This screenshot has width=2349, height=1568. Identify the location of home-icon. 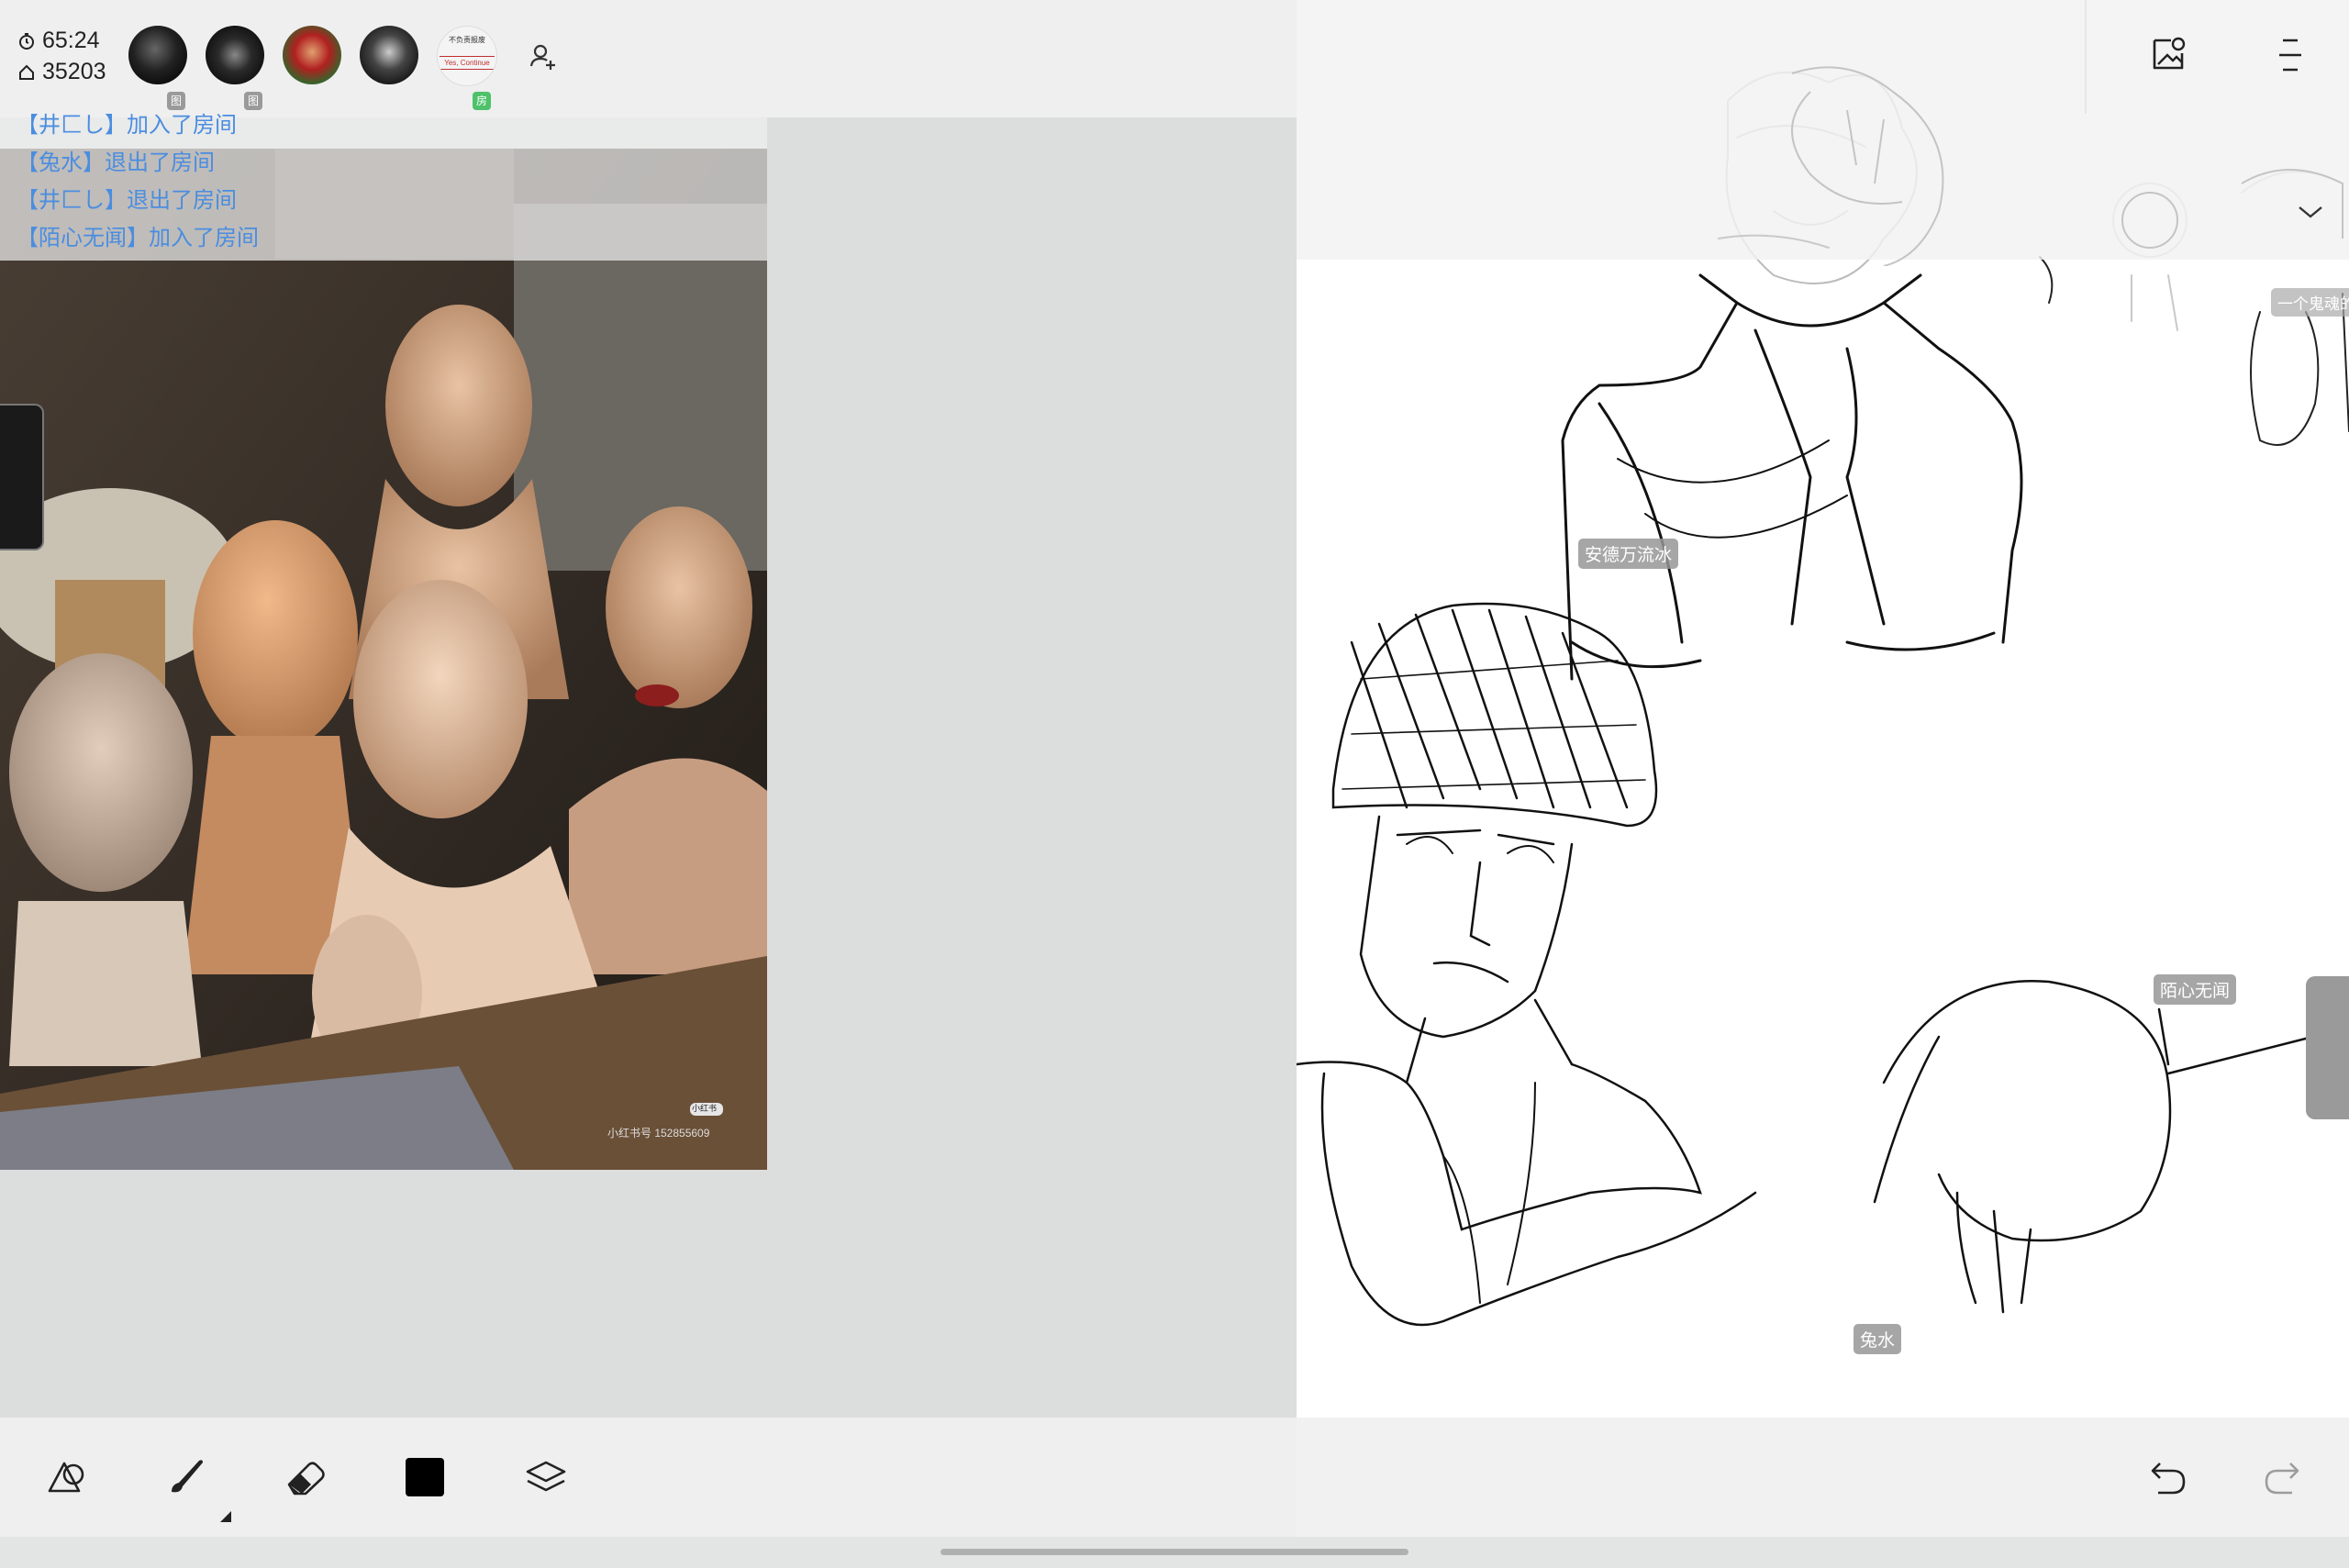
(26, 72).